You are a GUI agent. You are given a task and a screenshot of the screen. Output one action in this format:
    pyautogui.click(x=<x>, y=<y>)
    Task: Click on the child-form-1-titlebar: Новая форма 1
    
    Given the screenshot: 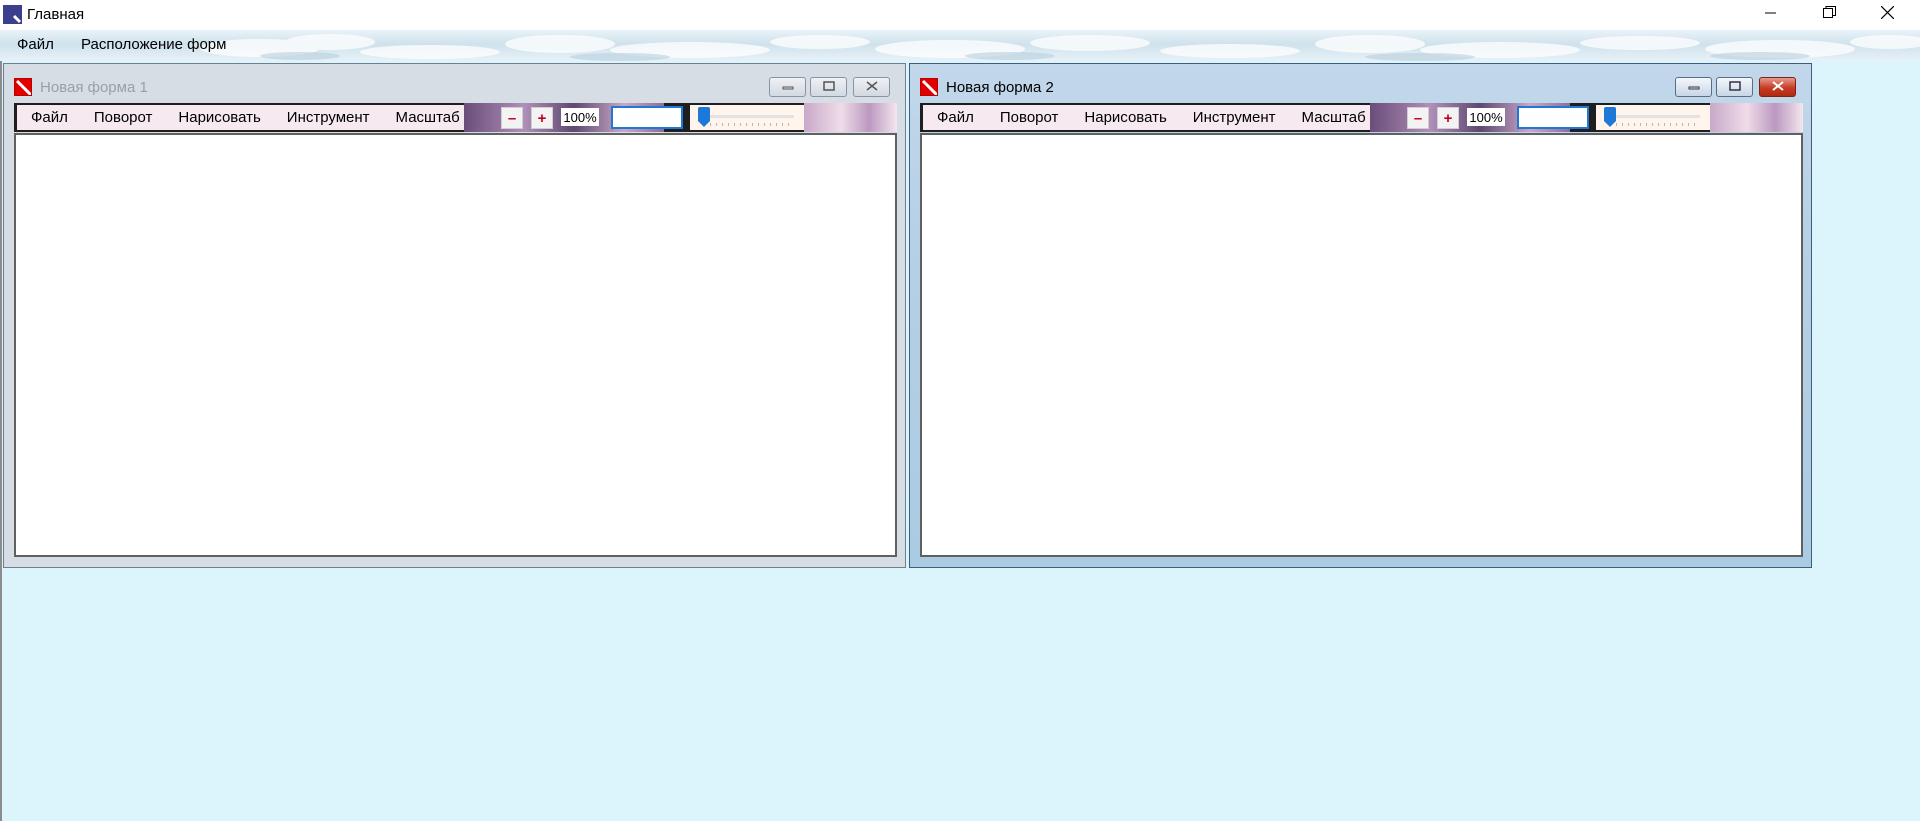 What is the action you would take?
    pyautogui.click(x=454, y=83)
    